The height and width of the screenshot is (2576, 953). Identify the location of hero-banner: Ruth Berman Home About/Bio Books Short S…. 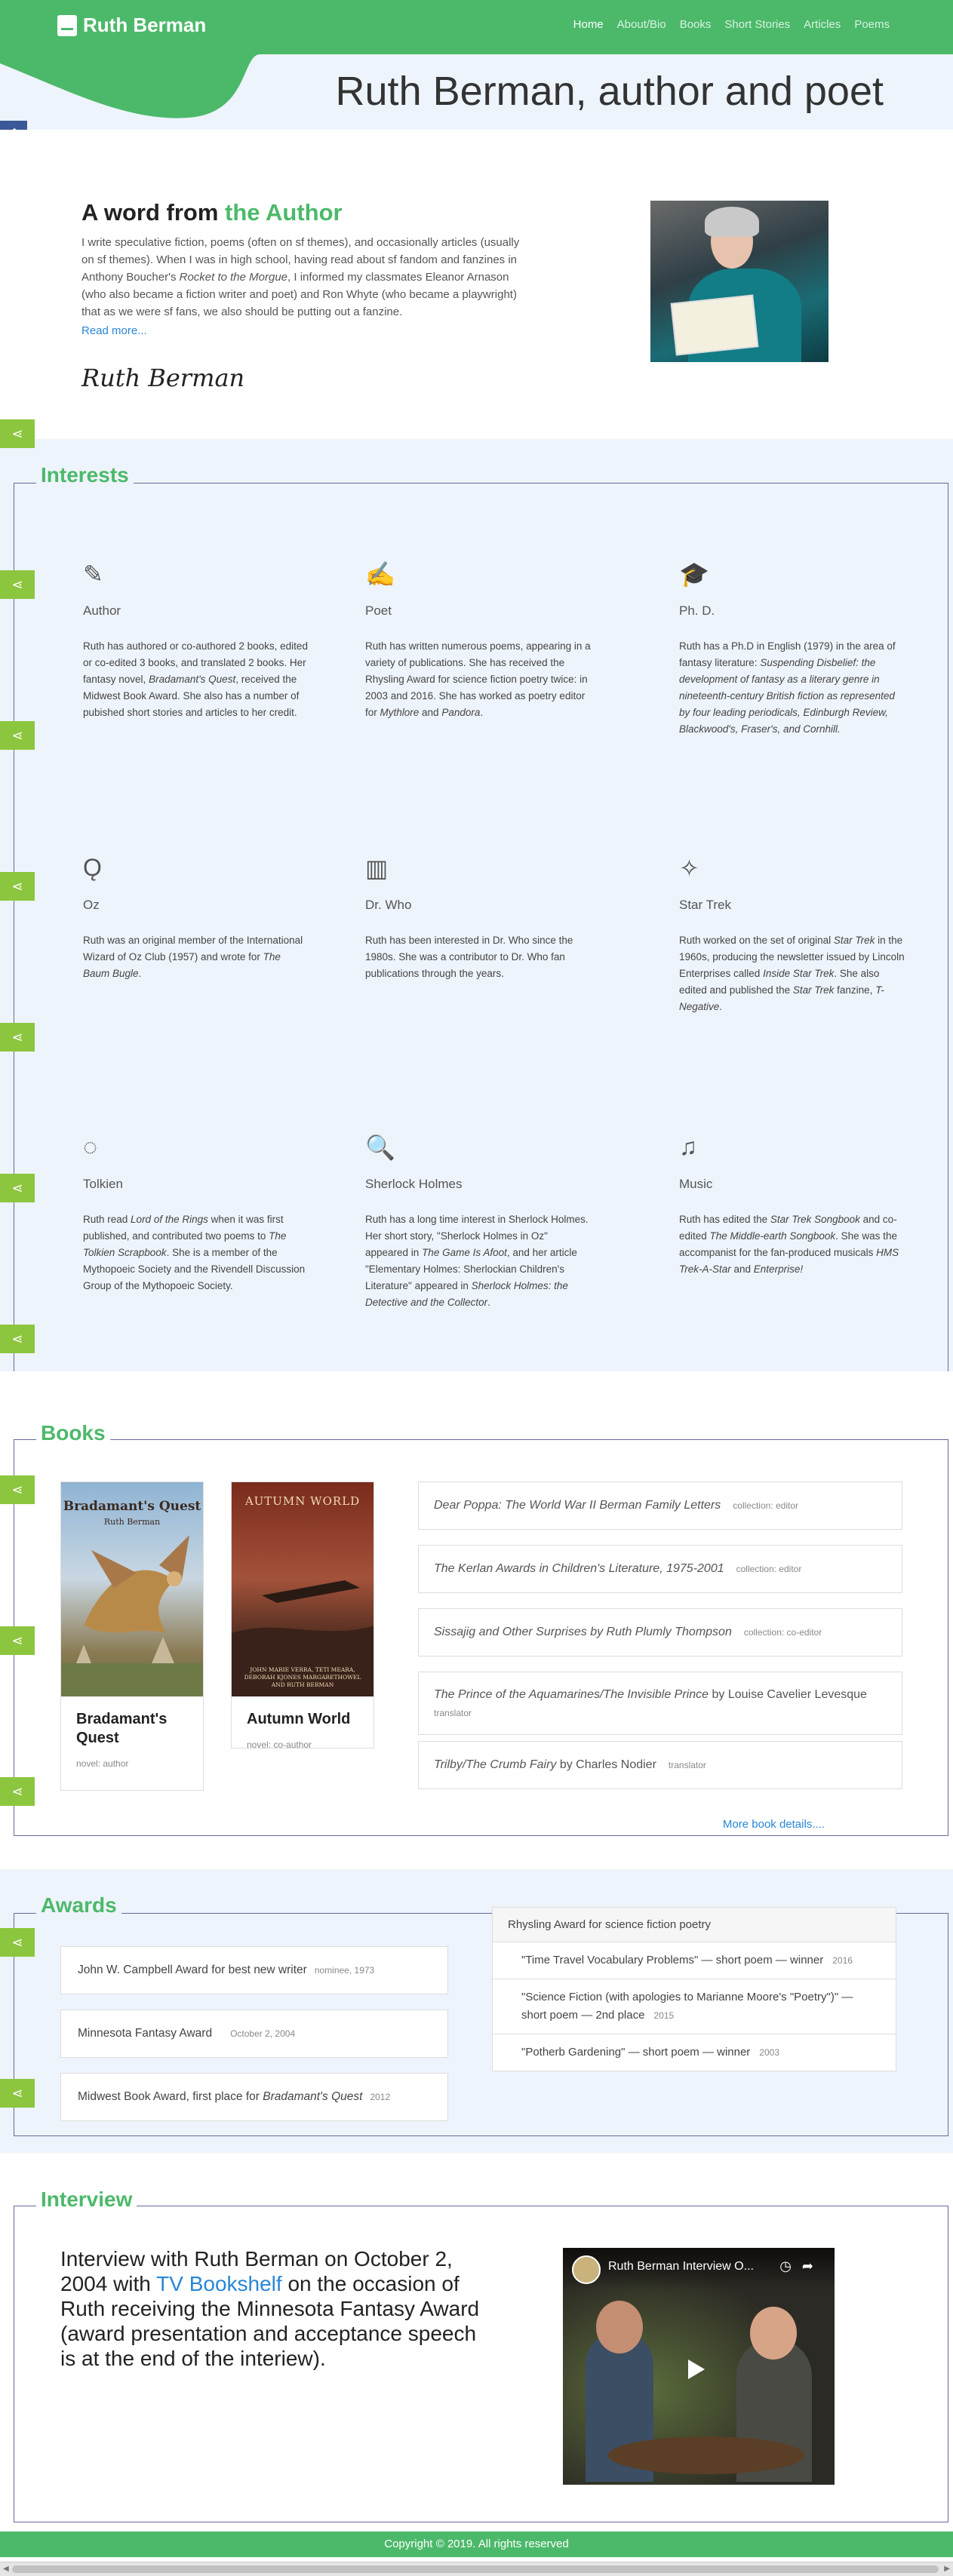
(476, 65).